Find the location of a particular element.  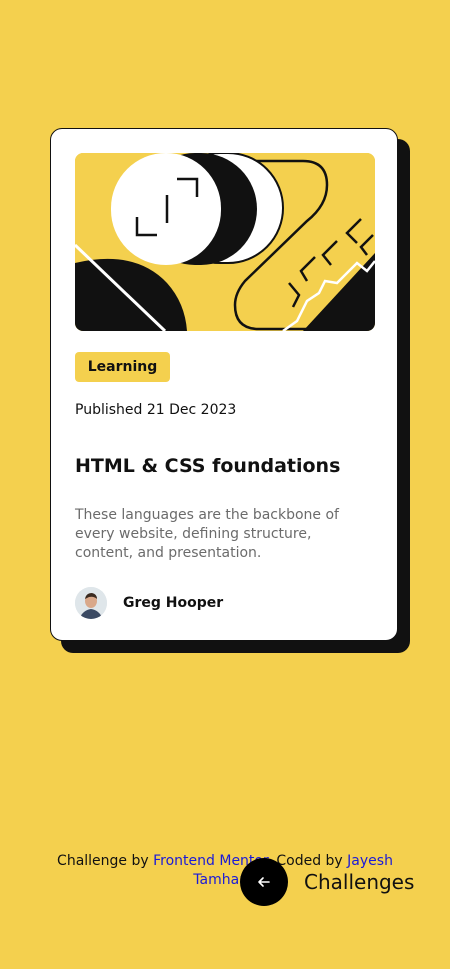

back-button is located at coordinates (264, 882).